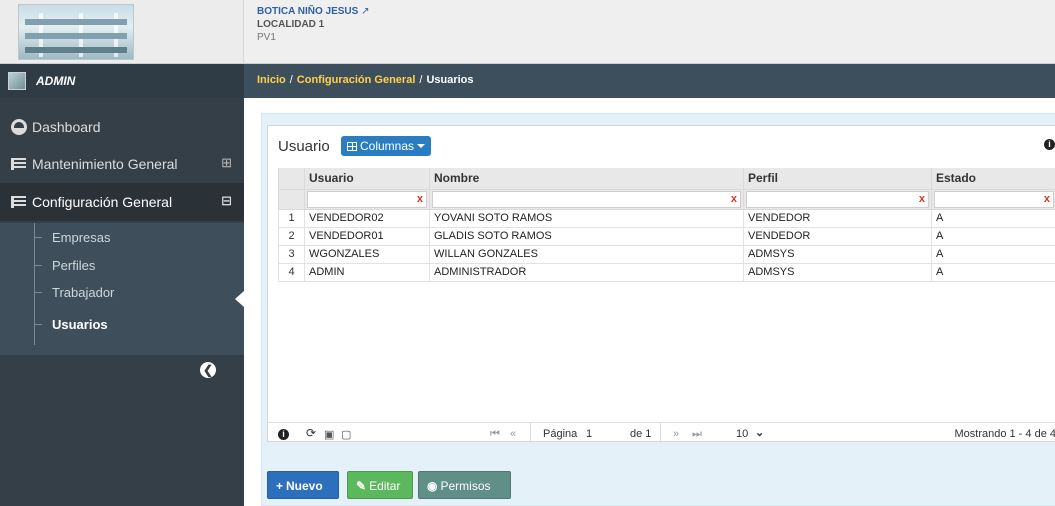 The image size is (1055, 506). What do you see at coordinates (586, 218) in the screenshot?
I see `cell-nombre: YOVANI SOTO RAMOS` at bounding box center [586, 218].